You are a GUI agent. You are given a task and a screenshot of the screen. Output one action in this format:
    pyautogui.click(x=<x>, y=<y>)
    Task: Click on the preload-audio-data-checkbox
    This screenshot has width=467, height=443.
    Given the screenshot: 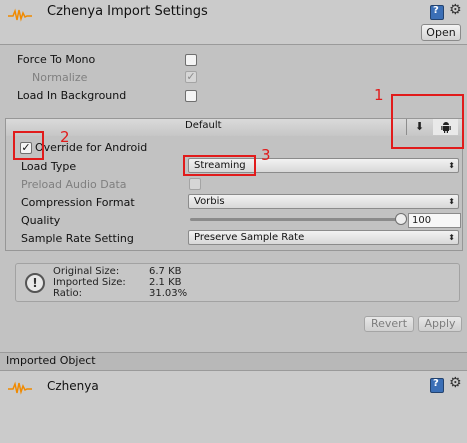 What is the action you would take?
    pyautogui.click(x=195, y=184)
    